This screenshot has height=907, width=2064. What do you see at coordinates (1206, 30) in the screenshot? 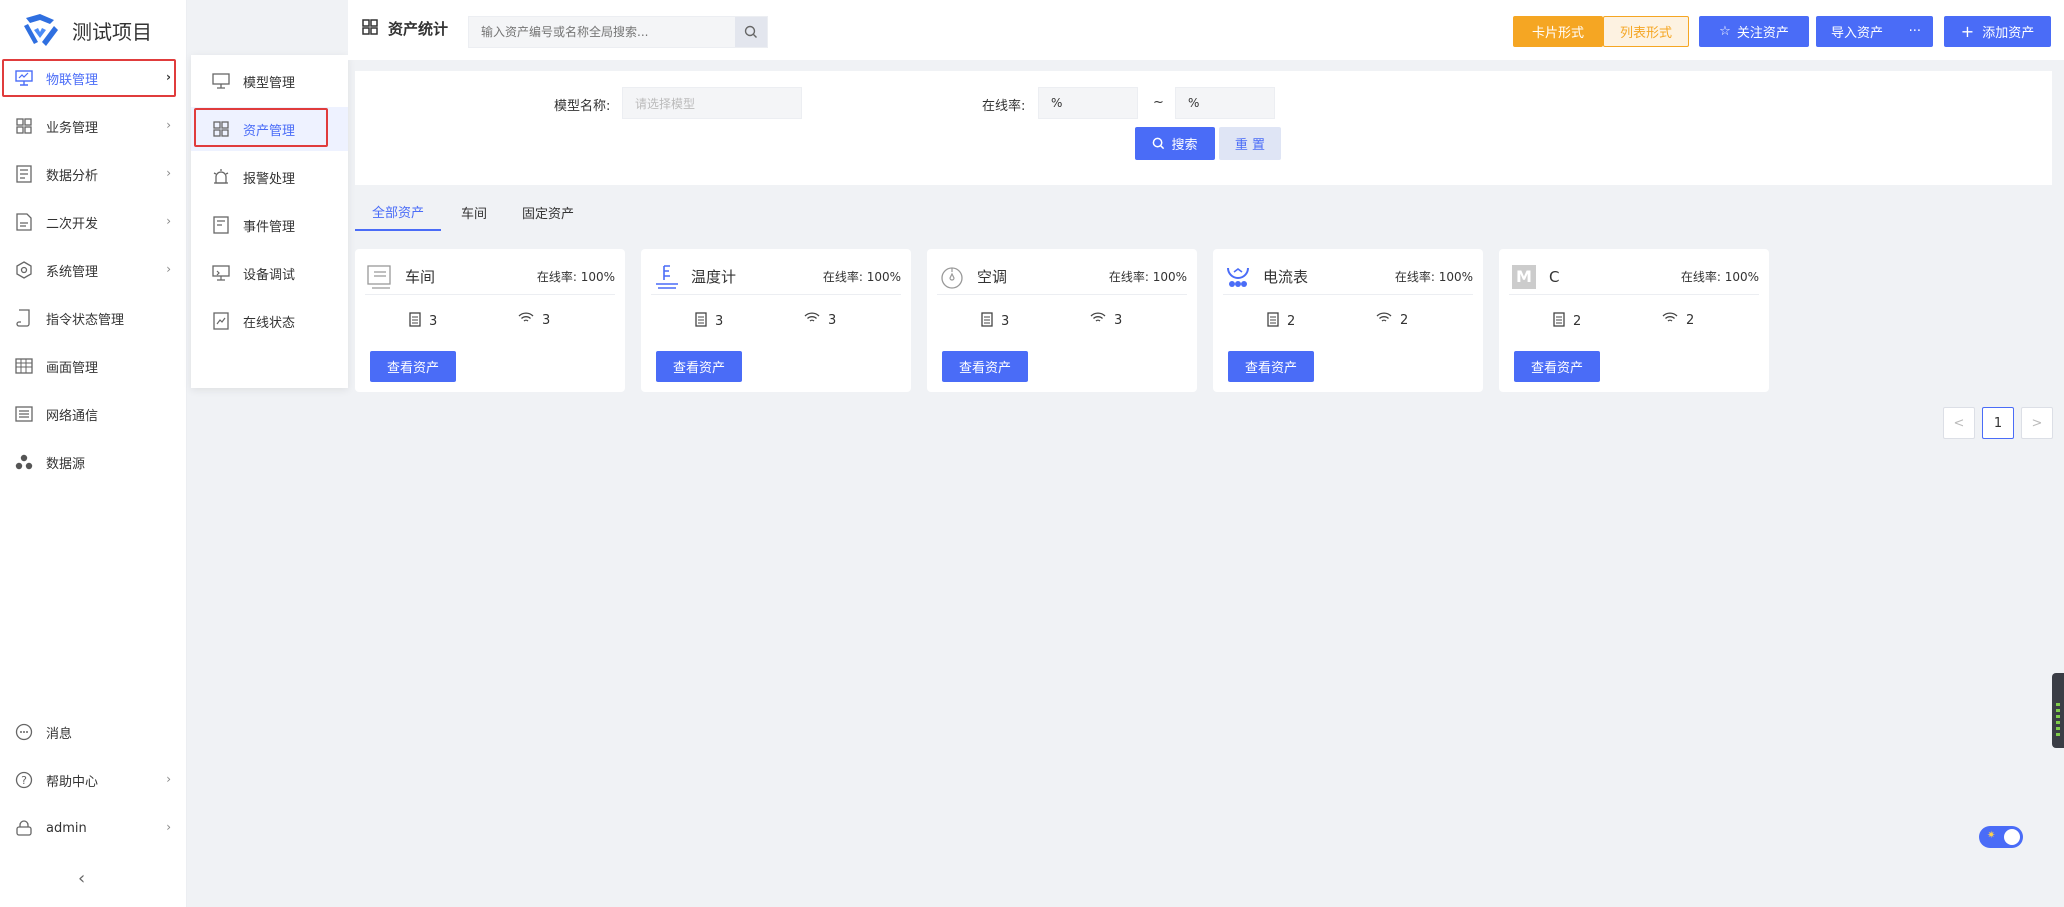
I see `top-bar: 资产统计 卡片形式 列表形式 ☆ 关注资产 导入资产 ··· + 添加资产` at bounding box center [1206, 30].